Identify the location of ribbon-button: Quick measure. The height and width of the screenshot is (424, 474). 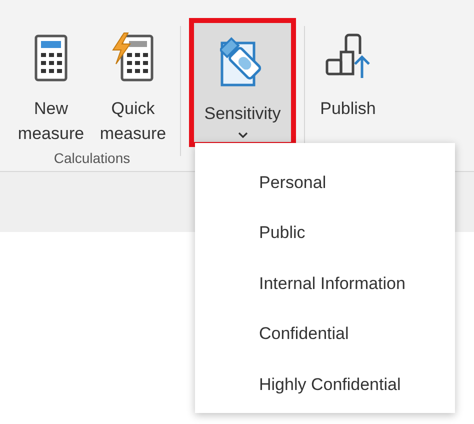
(133, 82).